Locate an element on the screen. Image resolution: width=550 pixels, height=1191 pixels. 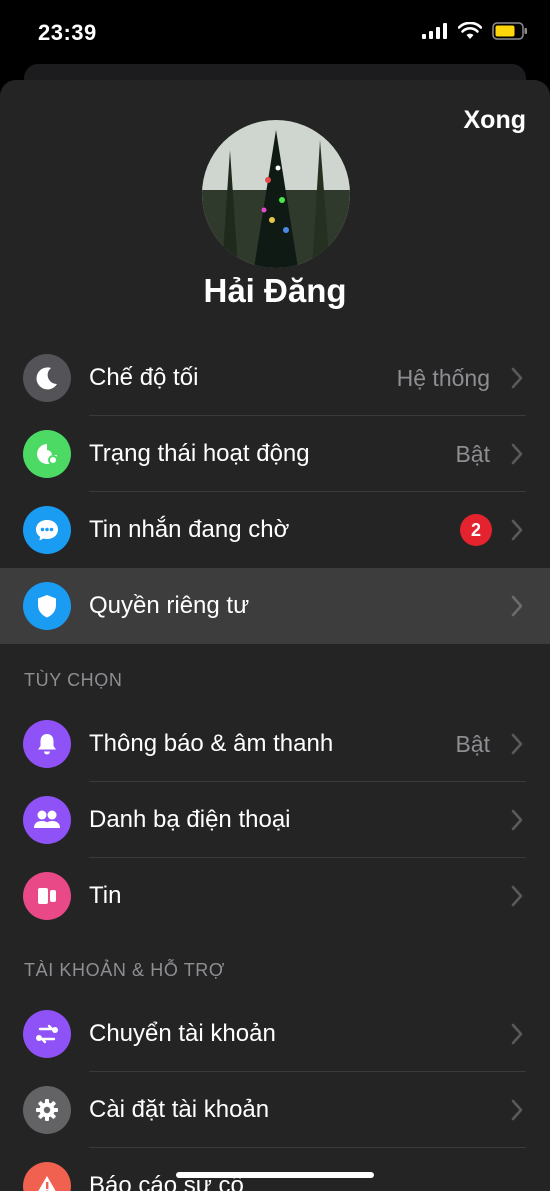
row-label: Danh bạ điện thoại is located at coordinates (190, 819).